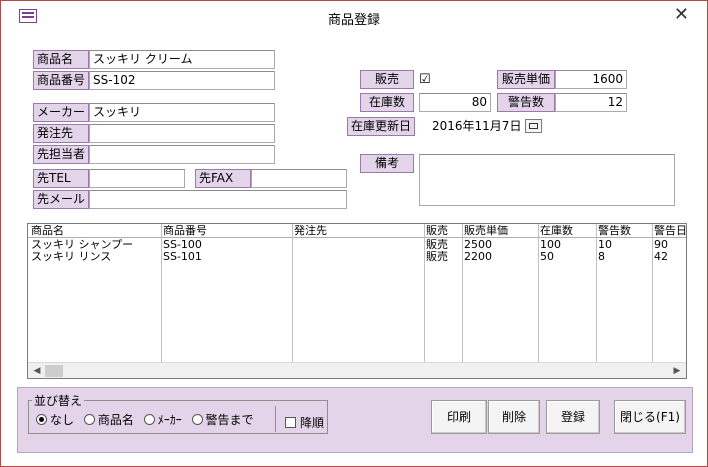 The image size is (708, 467). What do you see at coordinates (223, 178) in the screenshot?
I see `supplier-fax-label: 先FAX` at bounding box center [223, 178].